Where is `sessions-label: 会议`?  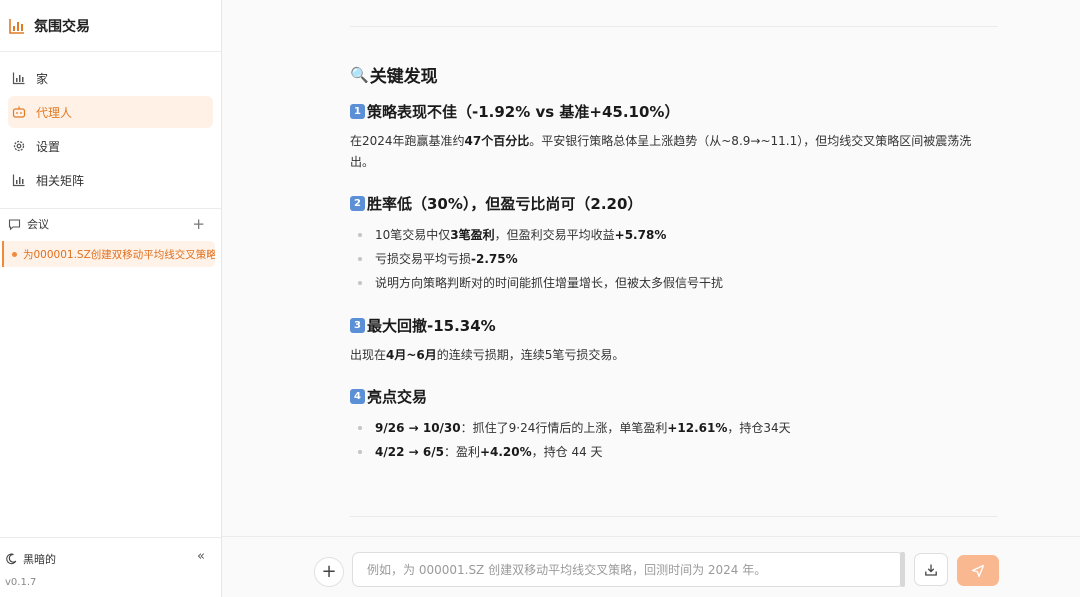
sessions-label: 会议 is located at coordinates (38, 224).